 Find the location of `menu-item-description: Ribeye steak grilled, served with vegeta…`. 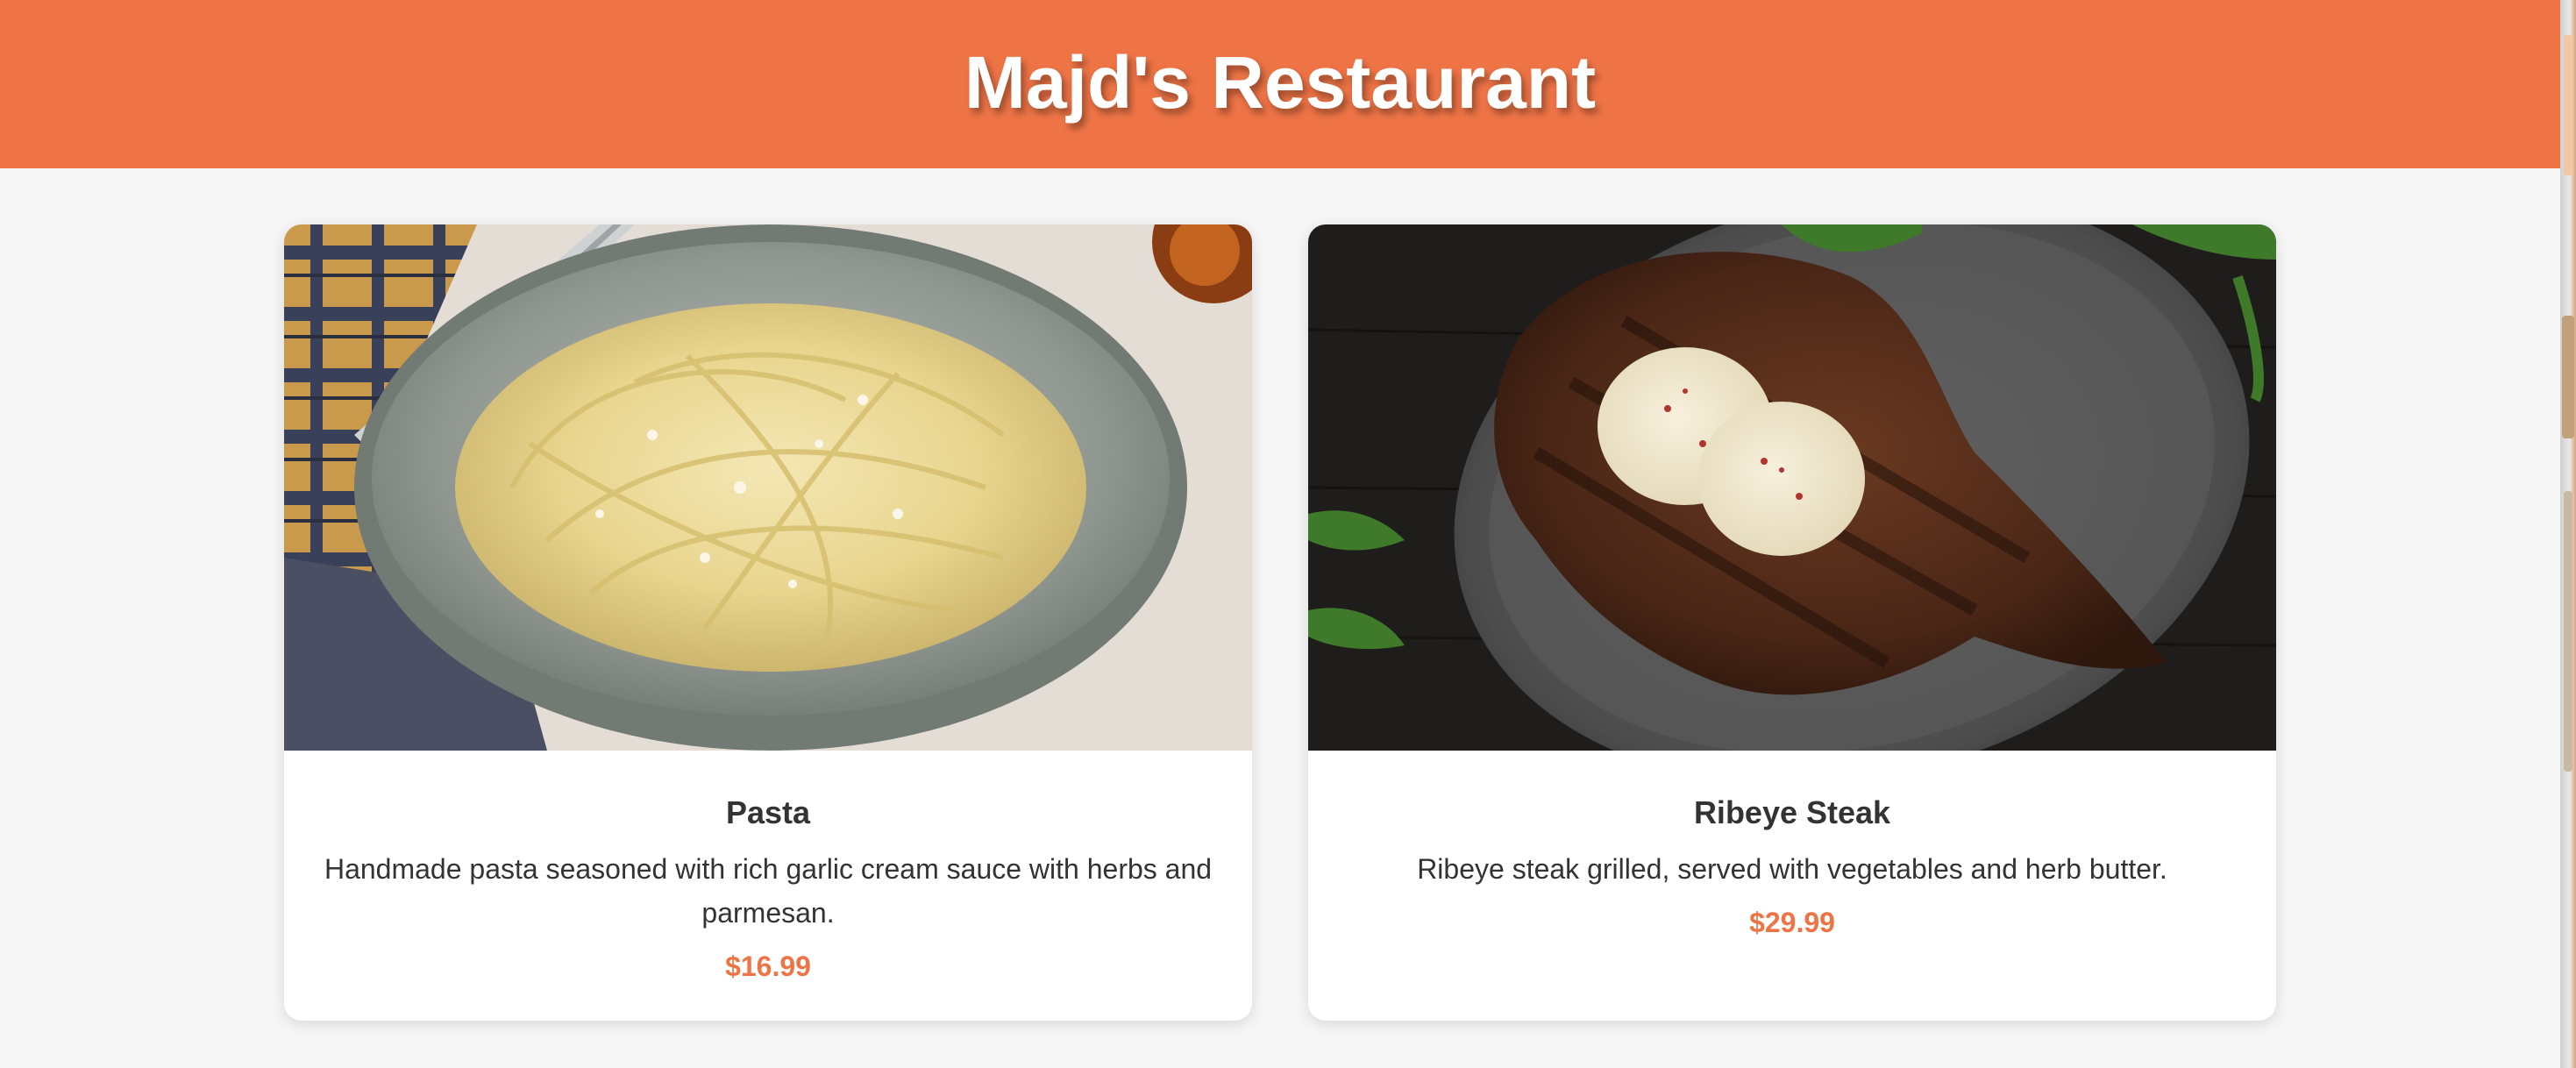

menu-item-description: Ribeye steak grilled, served with vegeta… is located at coordinates (1792, 869).